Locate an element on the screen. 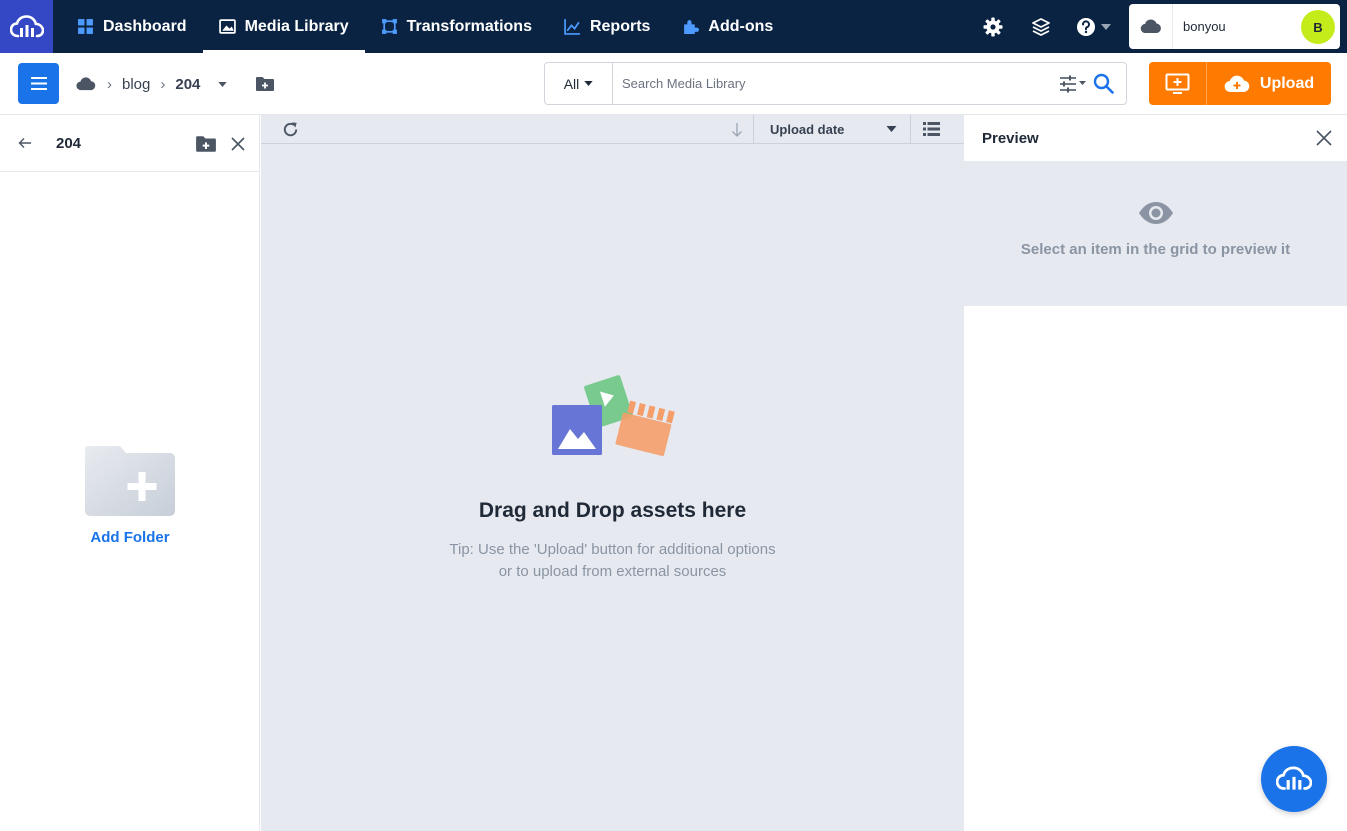  help-menu-button is located at coordinates (1093, 26).